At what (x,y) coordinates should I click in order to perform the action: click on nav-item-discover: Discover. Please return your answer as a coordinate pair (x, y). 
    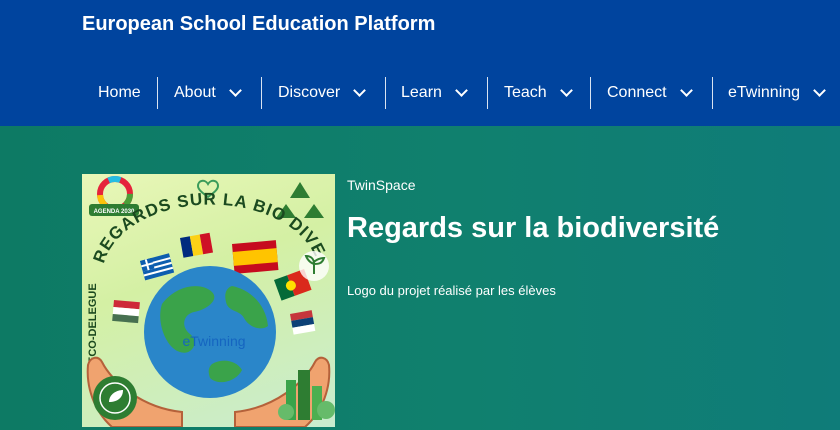
    Looking at the image, I should click on (323, 93).